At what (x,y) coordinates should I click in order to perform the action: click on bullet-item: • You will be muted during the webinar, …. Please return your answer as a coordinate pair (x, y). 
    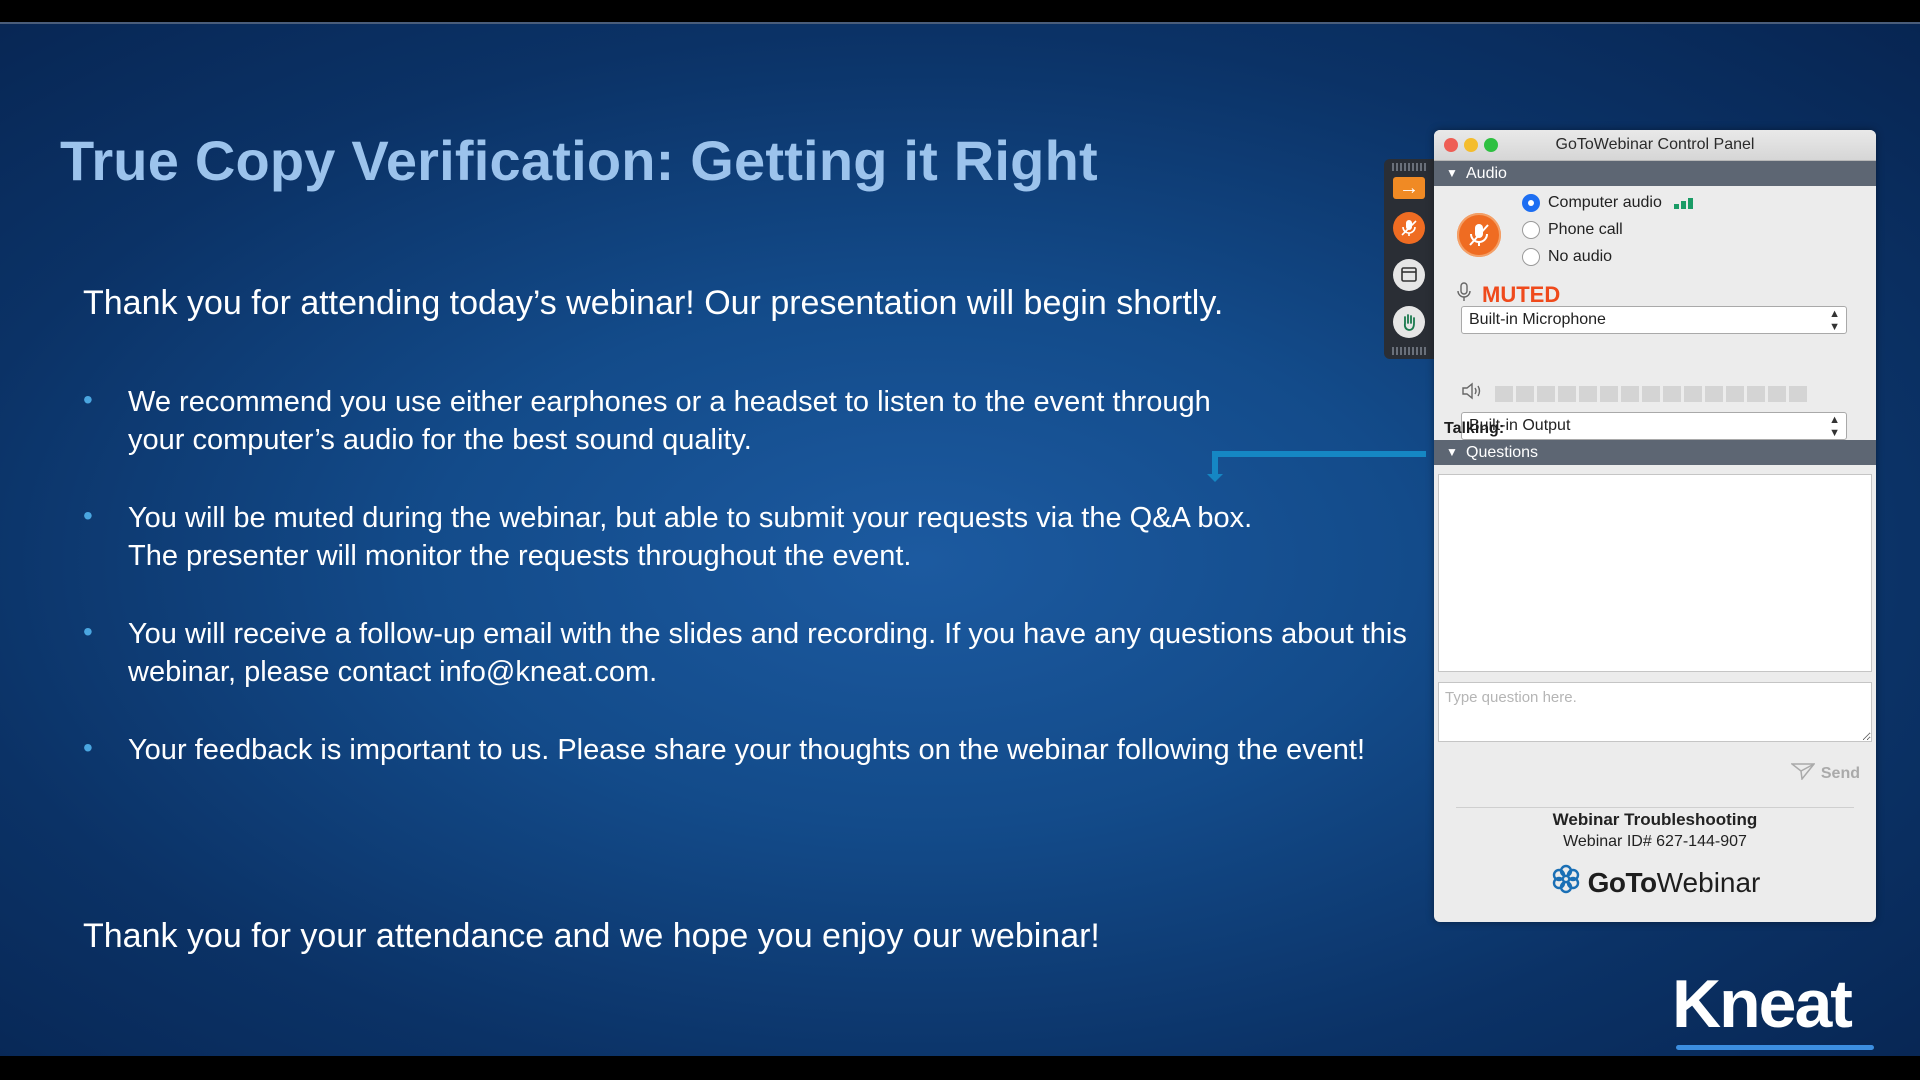
    Looking at the image, I should click on (753, 537).